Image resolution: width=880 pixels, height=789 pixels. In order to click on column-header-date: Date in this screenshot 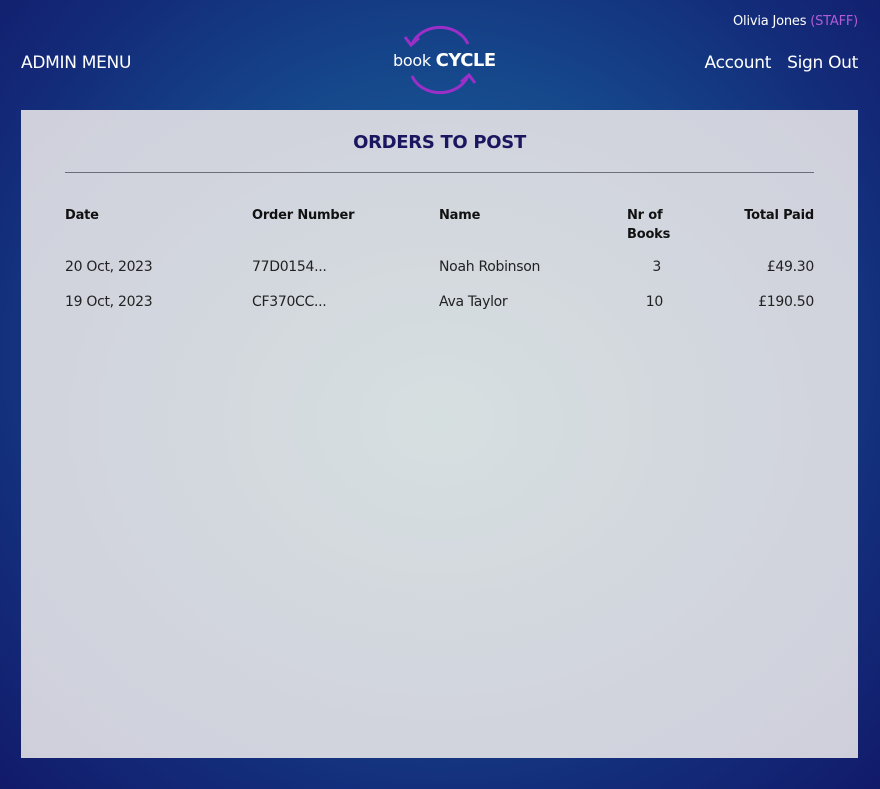, I will do `click(82, 215)`.